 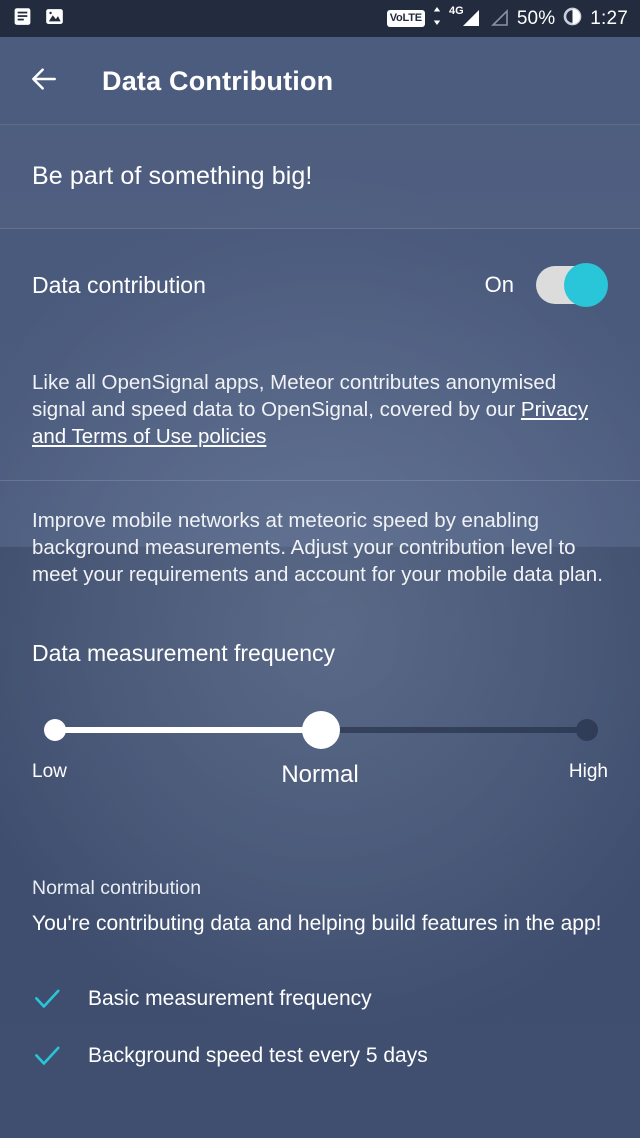 I want to click on status-bar-indicators: VoLTE 4G 50% 1:27, so click(x=507, y=18).